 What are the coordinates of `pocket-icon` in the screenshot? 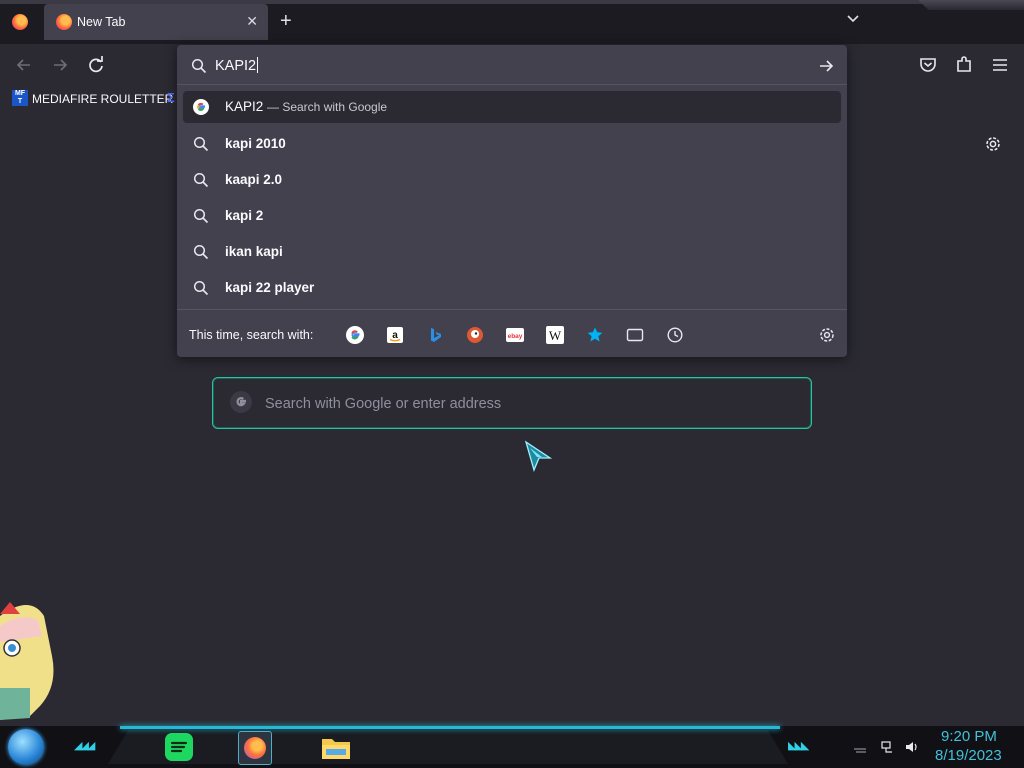 It's located at (928, 65).